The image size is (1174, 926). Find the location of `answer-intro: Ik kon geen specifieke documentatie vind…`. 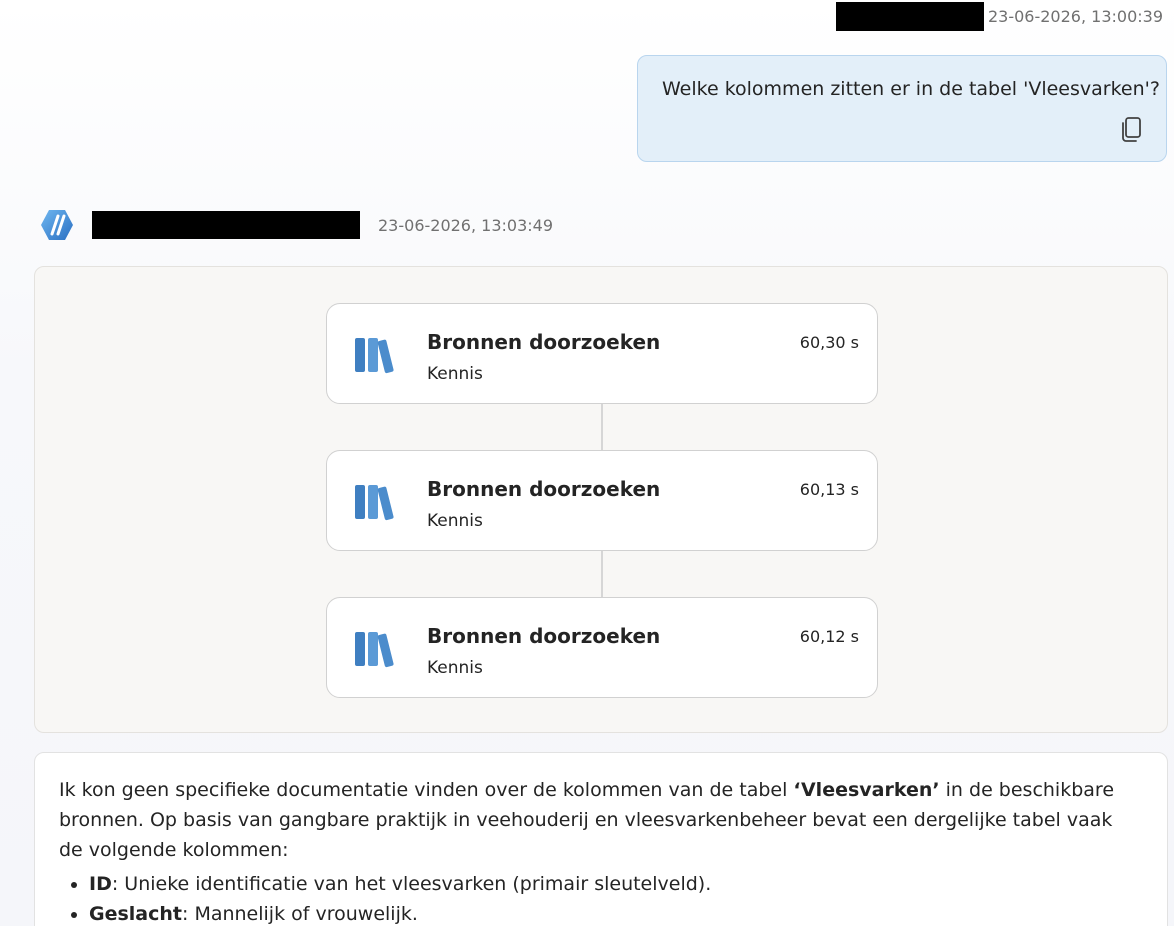

answer-intro: Ik kon geen specifieke documentatie vind… is located at coordinates (589, 820).